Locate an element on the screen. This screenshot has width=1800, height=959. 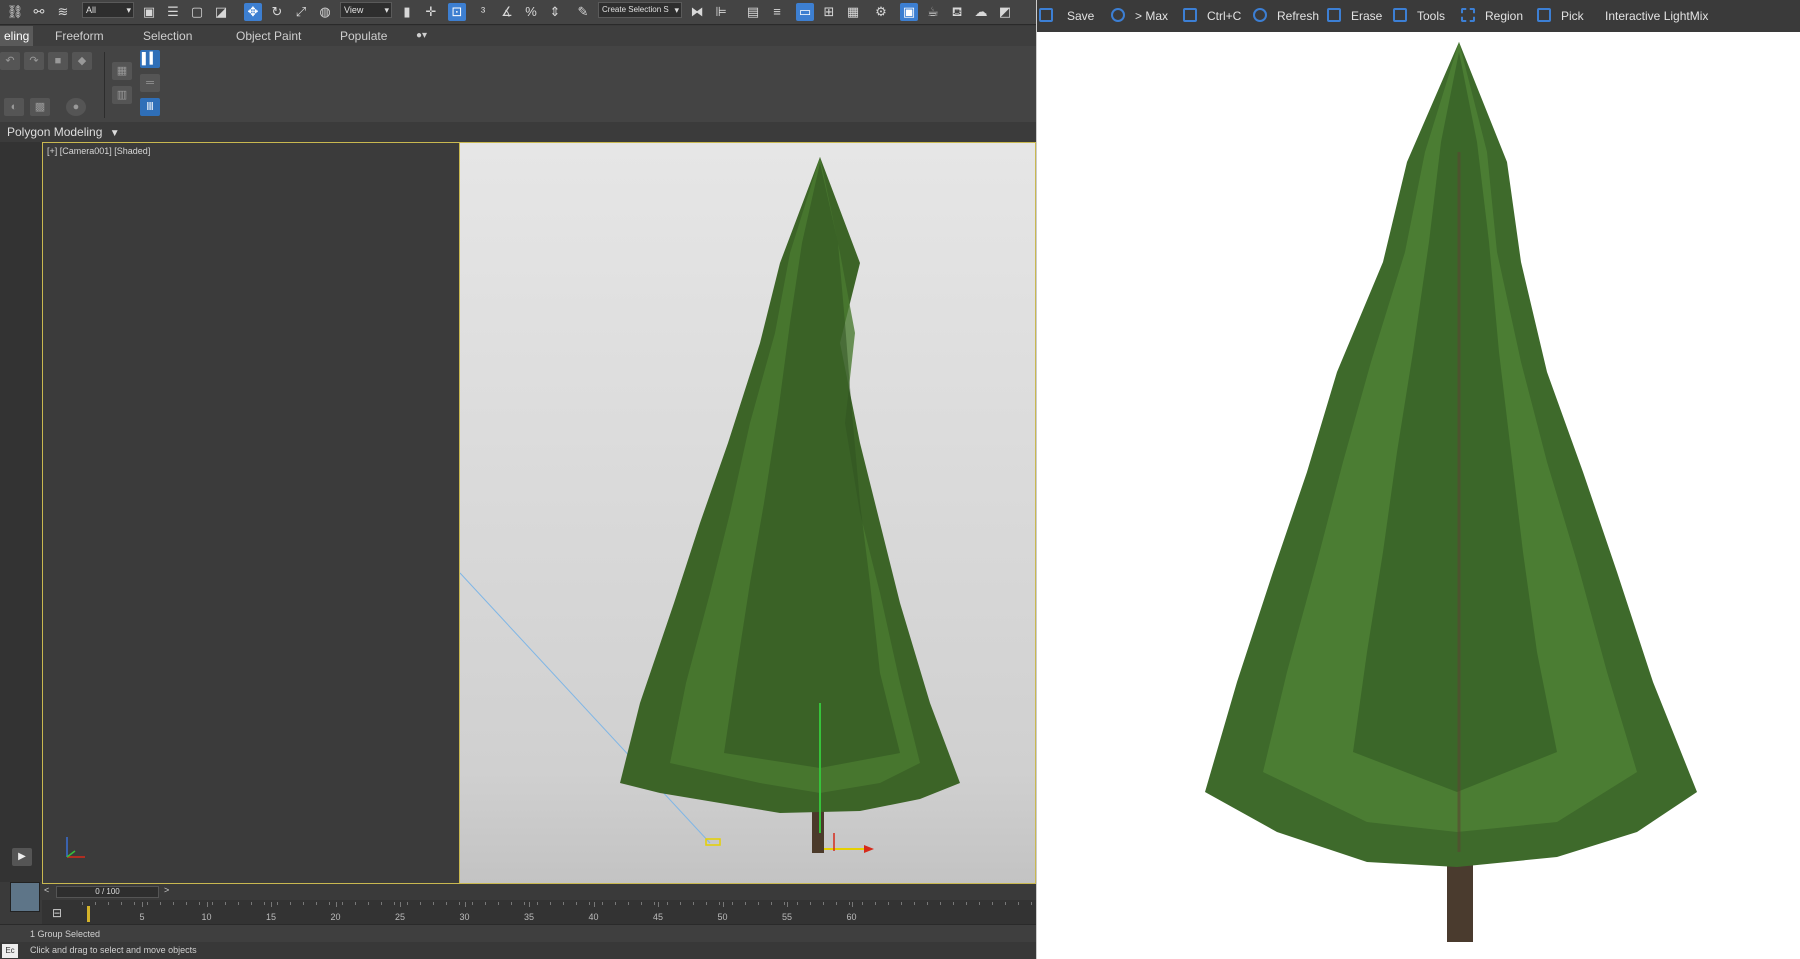
to-max-icon is located at coordinates (1118, 15).